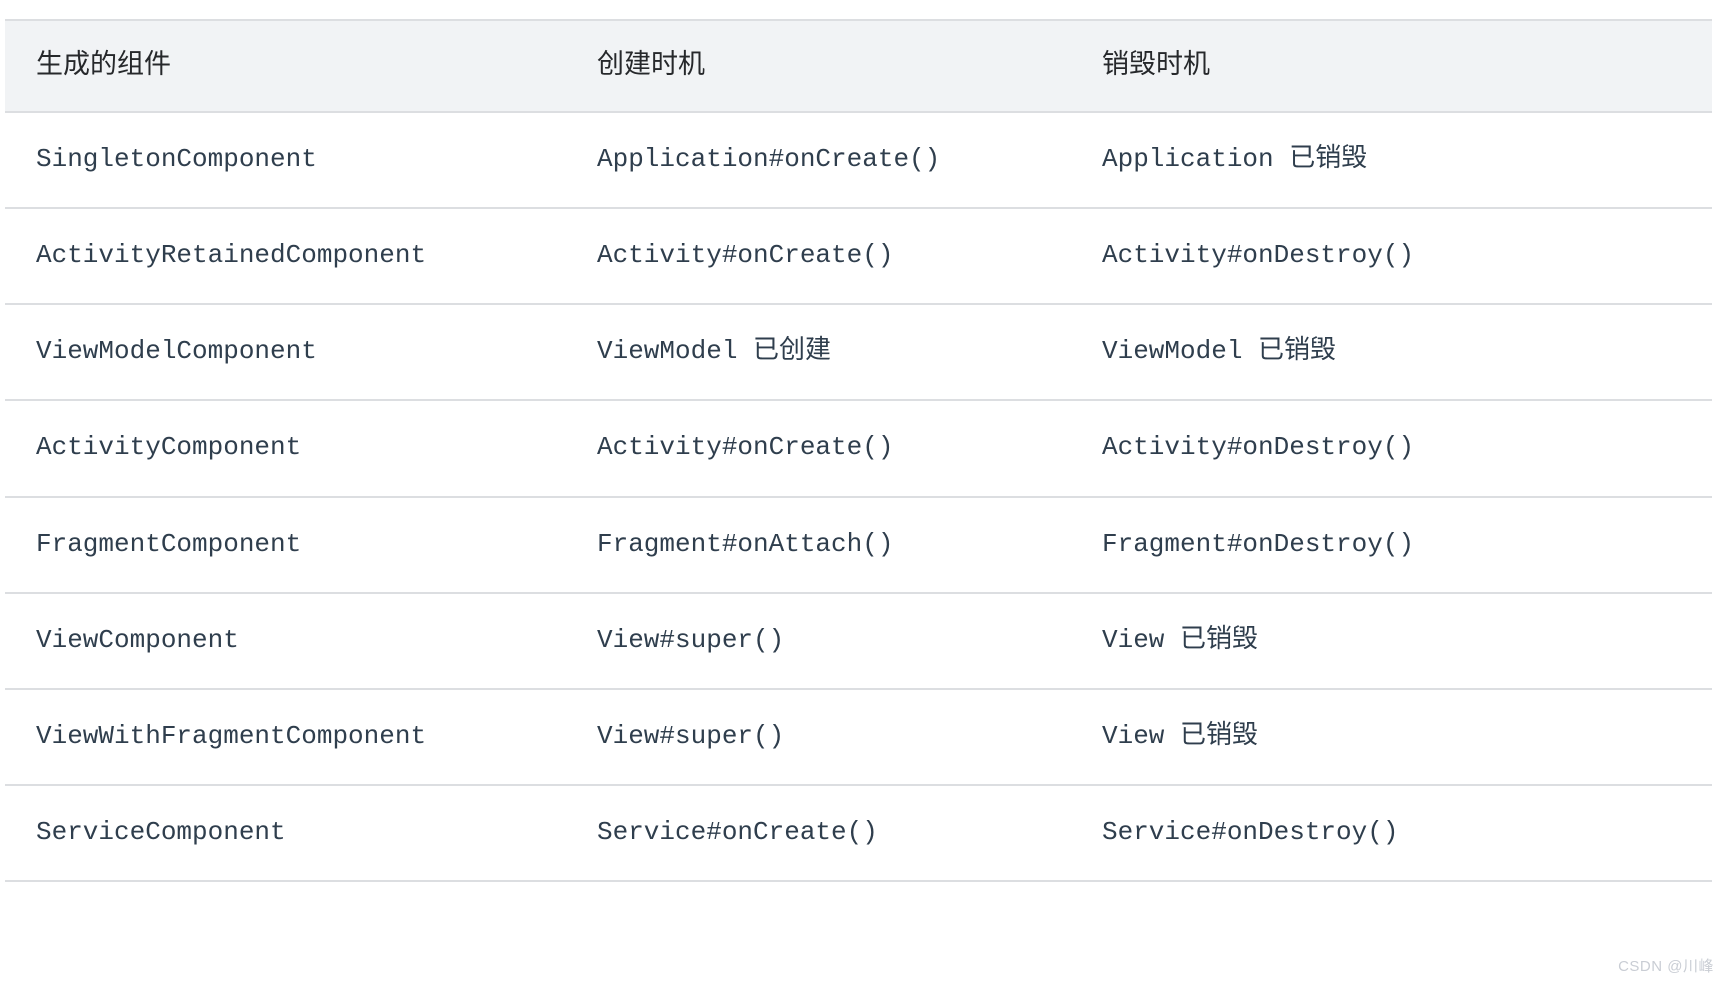 This screenshot has width=1727, height=988. What do you see at coordinates (289, 449) in the screenshot?
I see `cell-component: ActivityComponent` at bounding box center [289, 449].